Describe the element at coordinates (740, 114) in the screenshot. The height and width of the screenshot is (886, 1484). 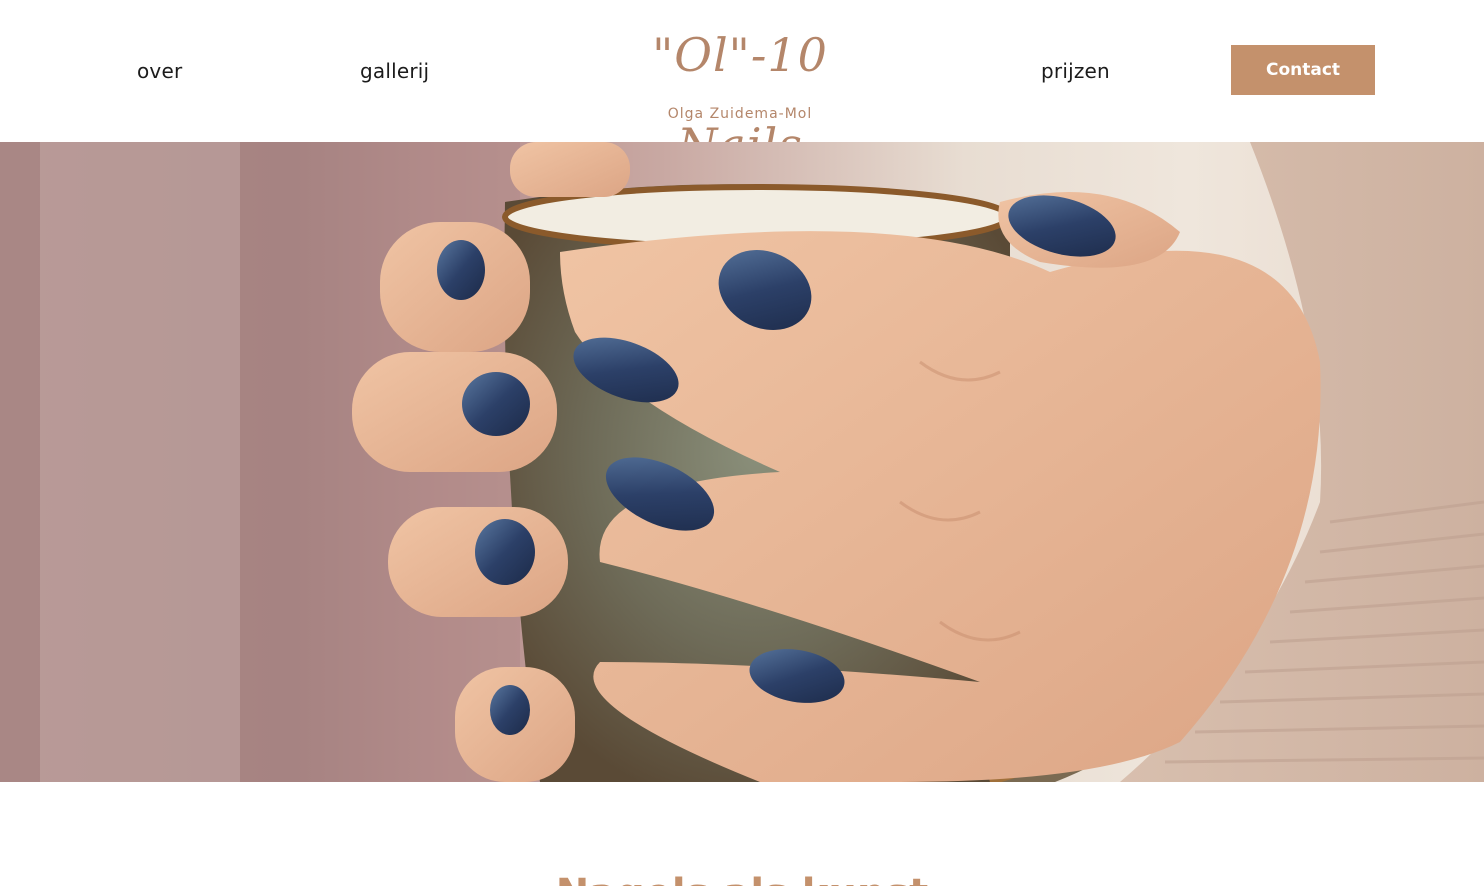
I see `logo-subtitle: Olga Zuidema-Mol` at that location.